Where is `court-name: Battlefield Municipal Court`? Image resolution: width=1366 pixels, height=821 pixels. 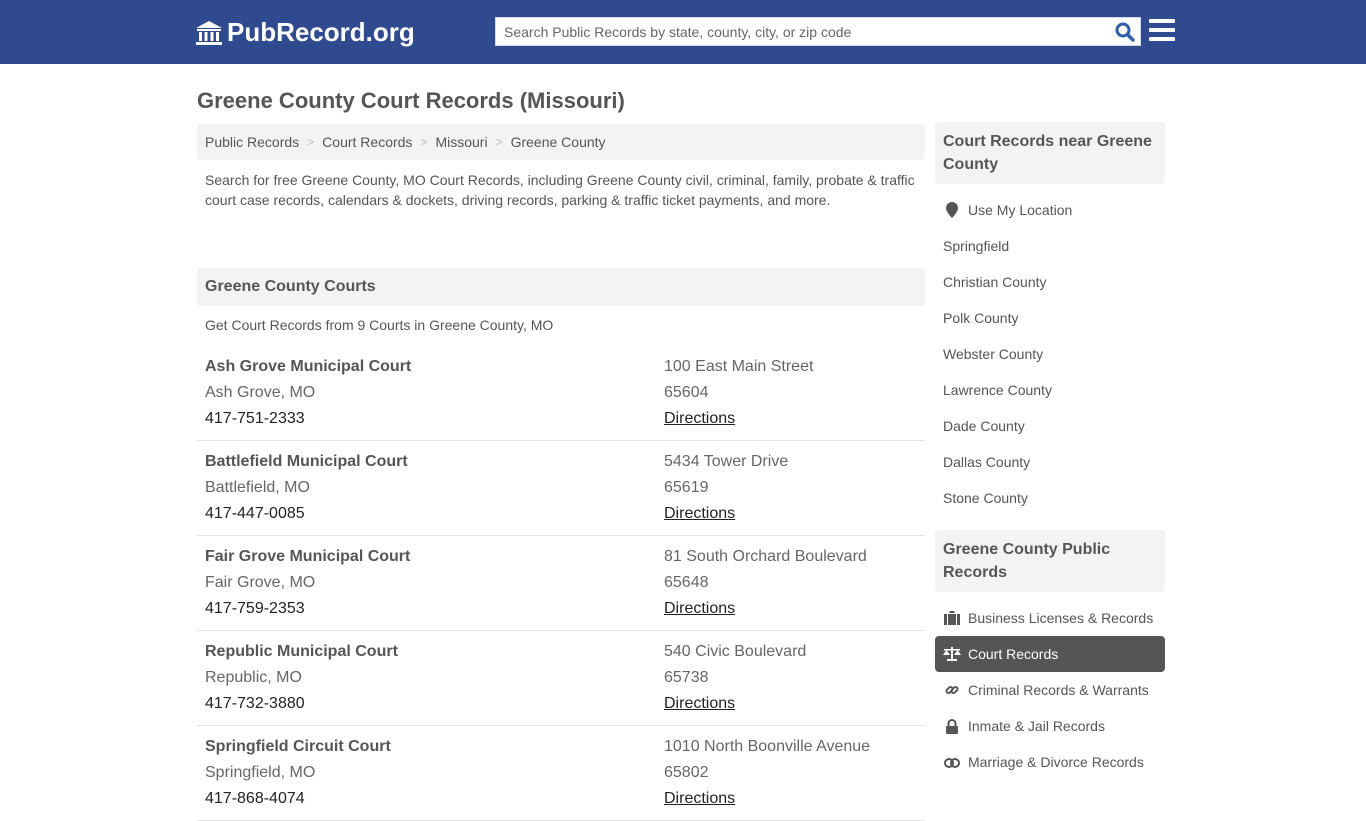
court-name: Battlefield Municipal Court is located at coordinates (306, 461).